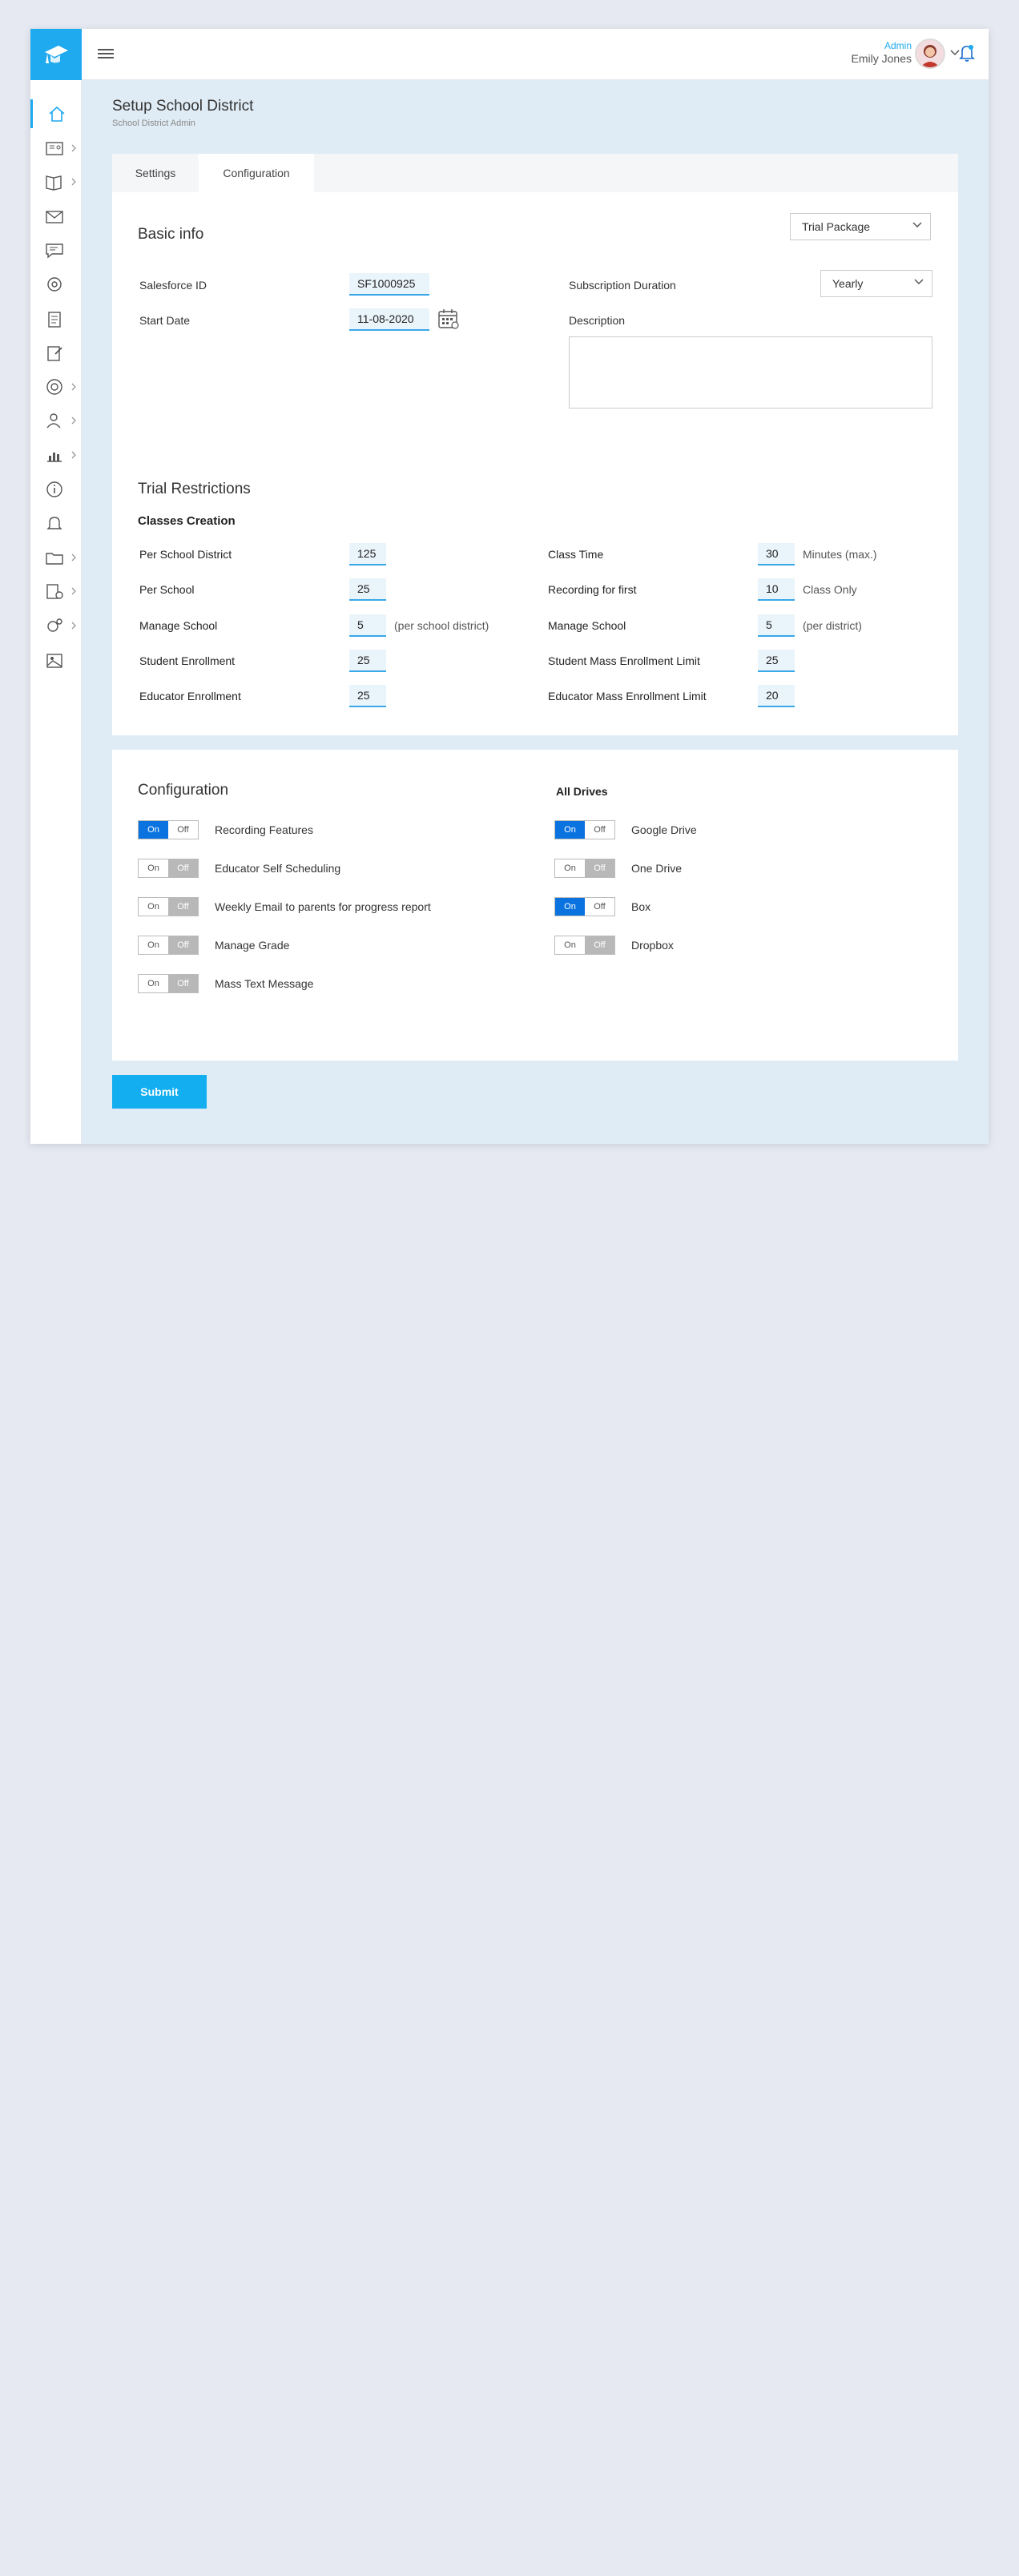  Describe the element at coordinates (967, 52) in the screenshot. I see `notification-bell-icon` at that location.